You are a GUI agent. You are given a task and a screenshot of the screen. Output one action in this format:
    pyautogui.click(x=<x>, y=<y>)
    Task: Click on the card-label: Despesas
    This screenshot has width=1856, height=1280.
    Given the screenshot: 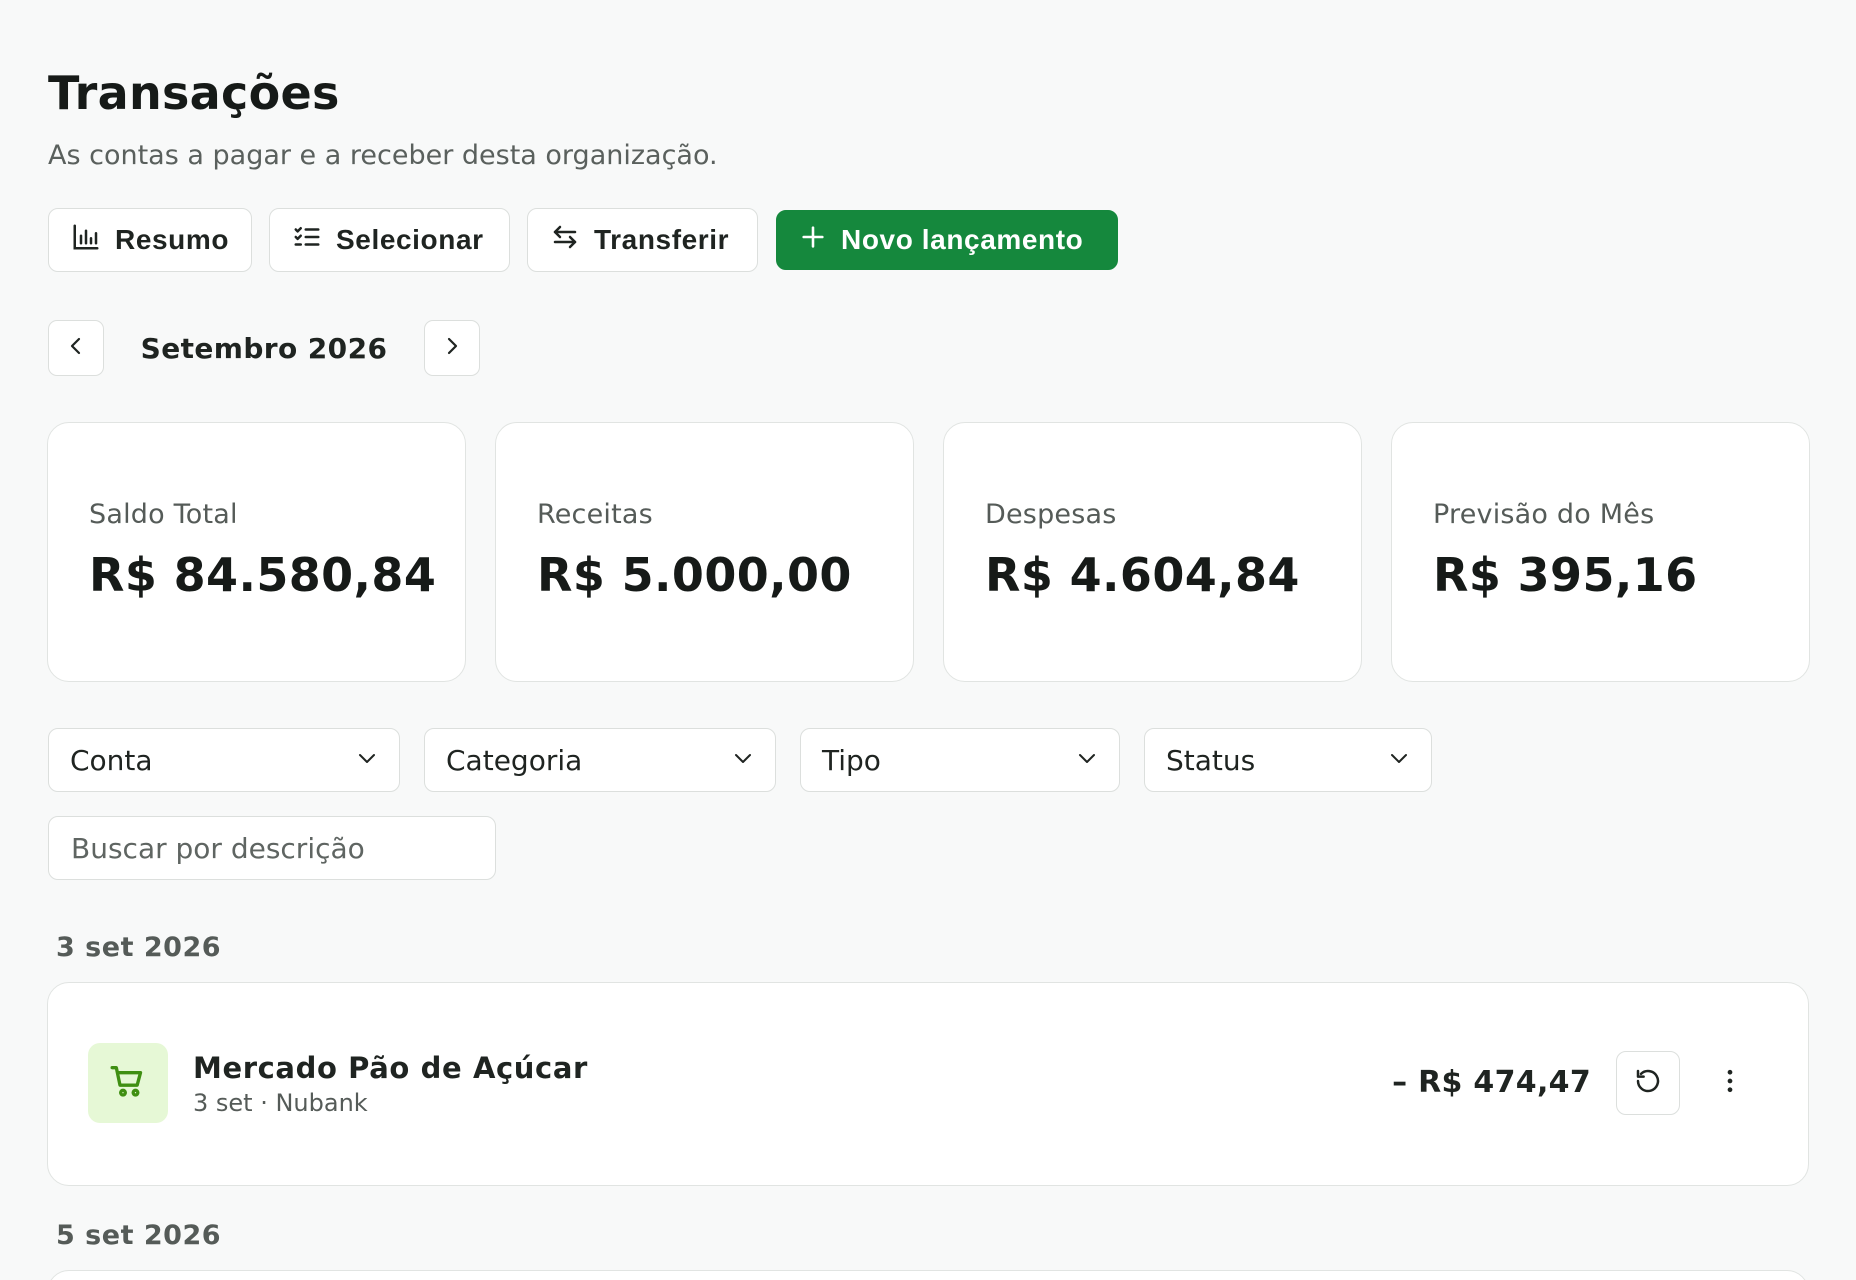 What is the action you would take?
    pyautogui.click(x=1051, y=514)
    